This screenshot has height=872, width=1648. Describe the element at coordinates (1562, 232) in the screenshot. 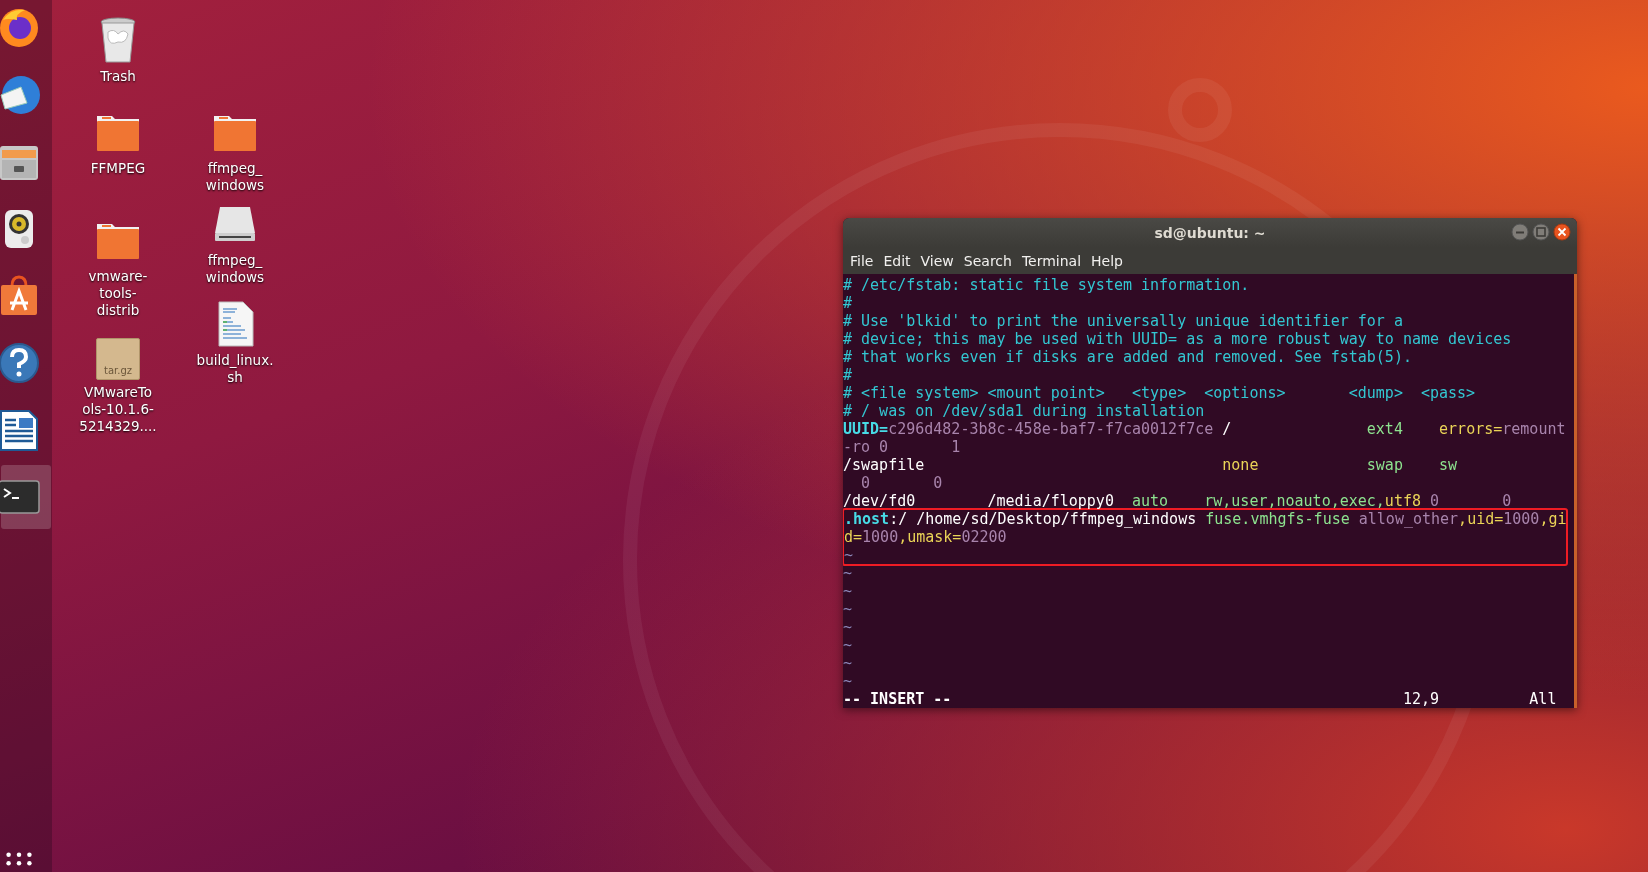

I see `close-button` at that location.